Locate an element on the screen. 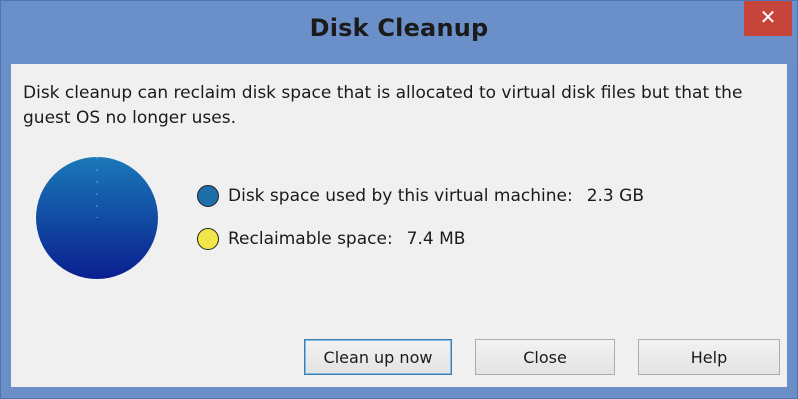 This screenshot has height=399, width=798. clean-up-now-button: Clean up now is located at coordinates (378, 357).